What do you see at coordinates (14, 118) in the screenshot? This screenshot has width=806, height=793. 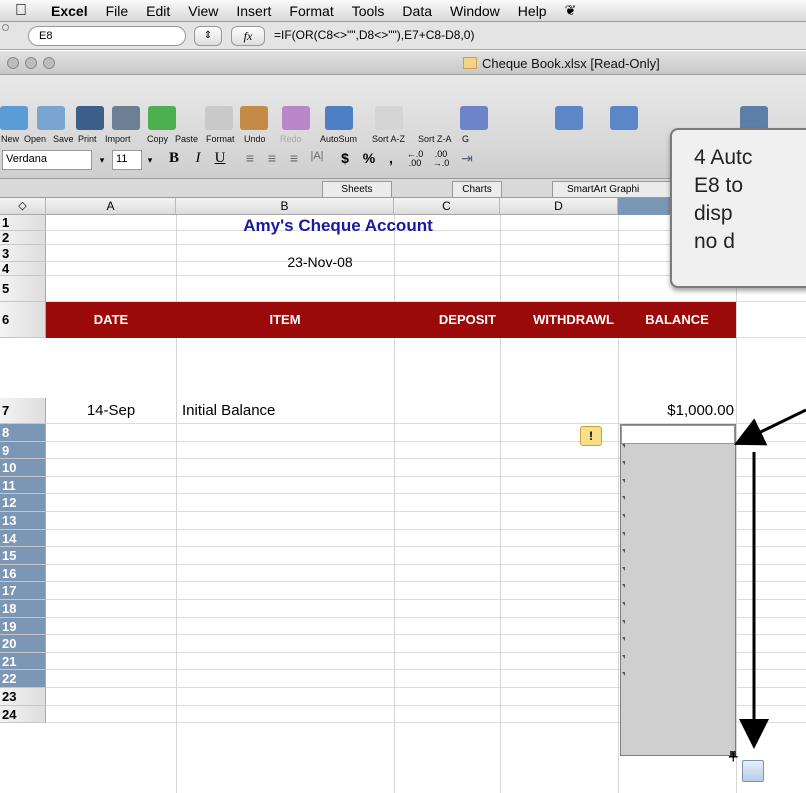 I see `new-icon` at bounding box center [14, 118].